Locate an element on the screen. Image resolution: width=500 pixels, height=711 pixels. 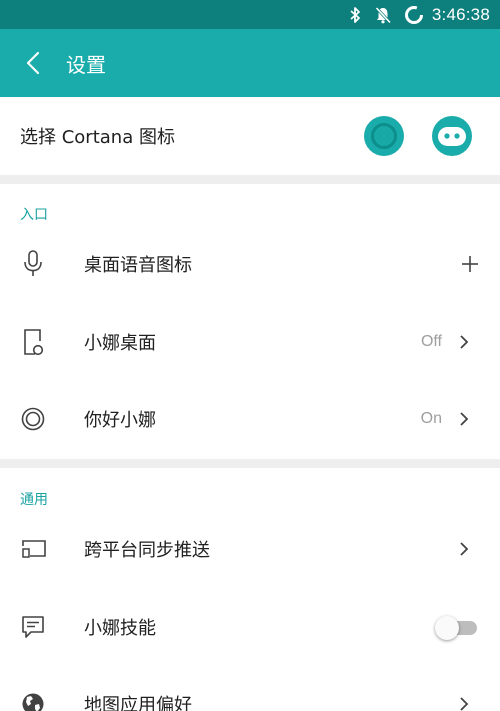
cortana-ring-icon is located at coordinates (384, 136).